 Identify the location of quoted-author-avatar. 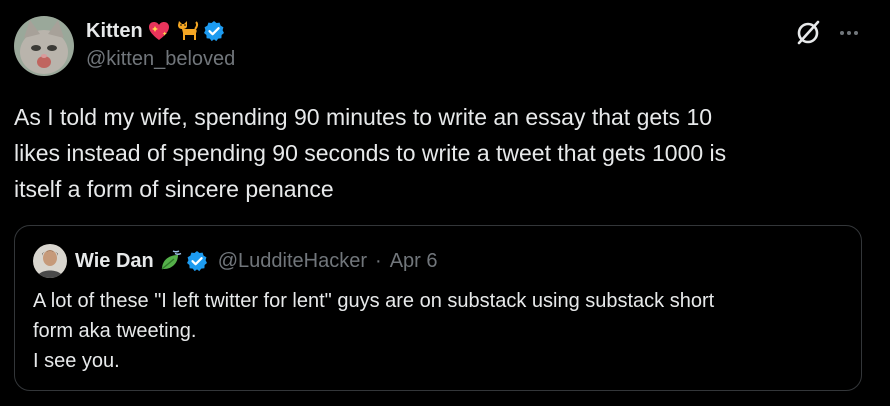
(50, 261).